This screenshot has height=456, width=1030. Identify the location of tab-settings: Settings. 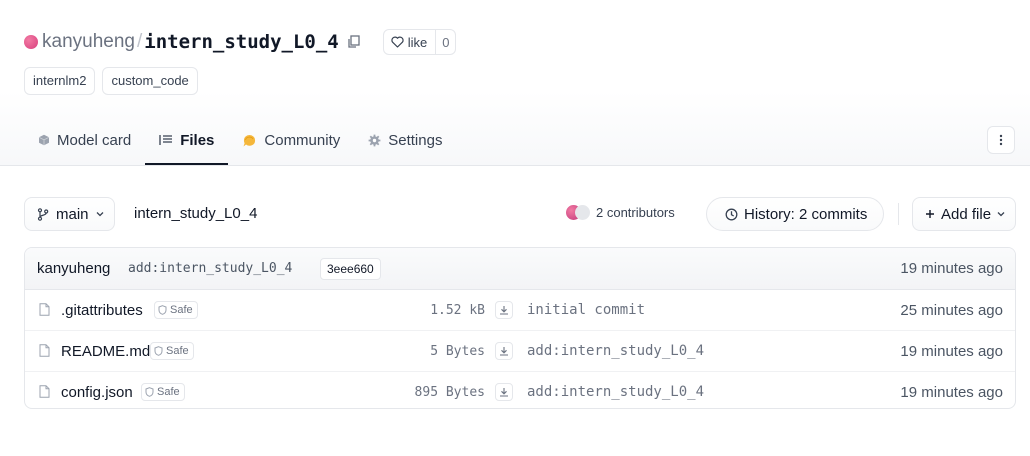
(405, 144).